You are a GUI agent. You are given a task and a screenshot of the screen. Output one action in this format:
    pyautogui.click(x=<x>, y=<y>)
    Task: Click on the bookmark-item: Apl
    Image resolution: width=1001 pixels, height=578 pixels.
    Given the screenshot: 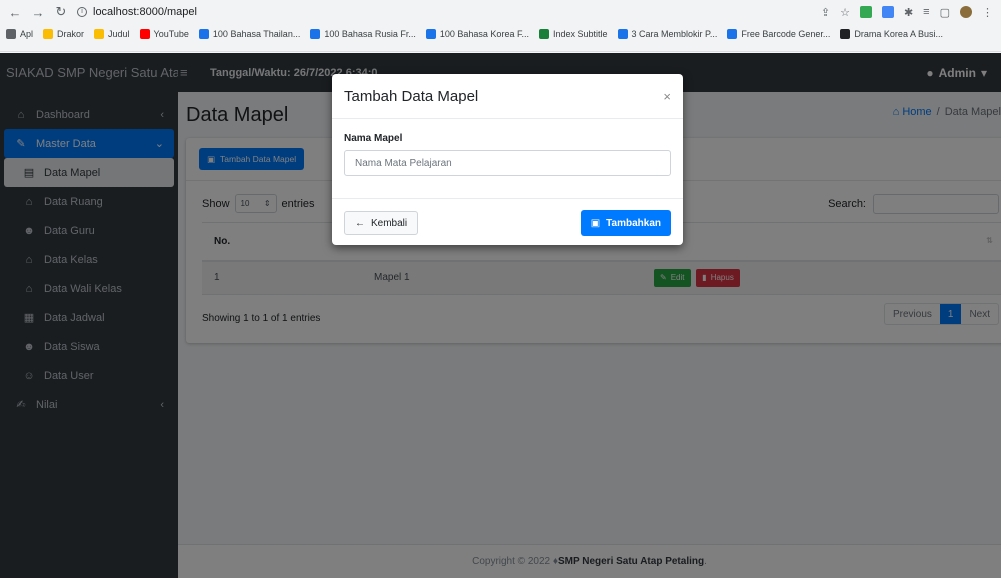 What is the action you would take?
    pyautogui.click(x=19, y=34)
    